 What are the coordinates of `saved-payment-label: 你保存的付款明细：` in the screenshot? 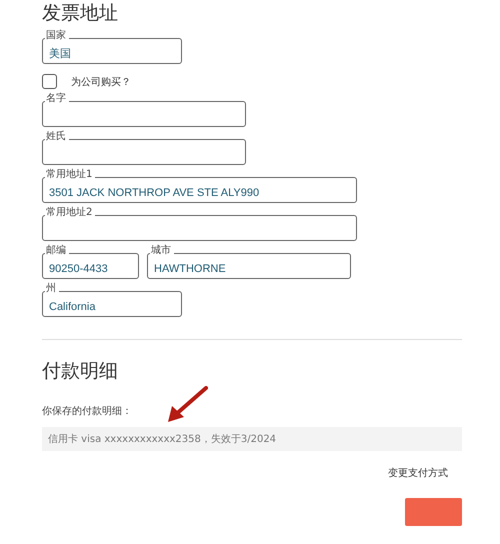 It's located at (87, 411).